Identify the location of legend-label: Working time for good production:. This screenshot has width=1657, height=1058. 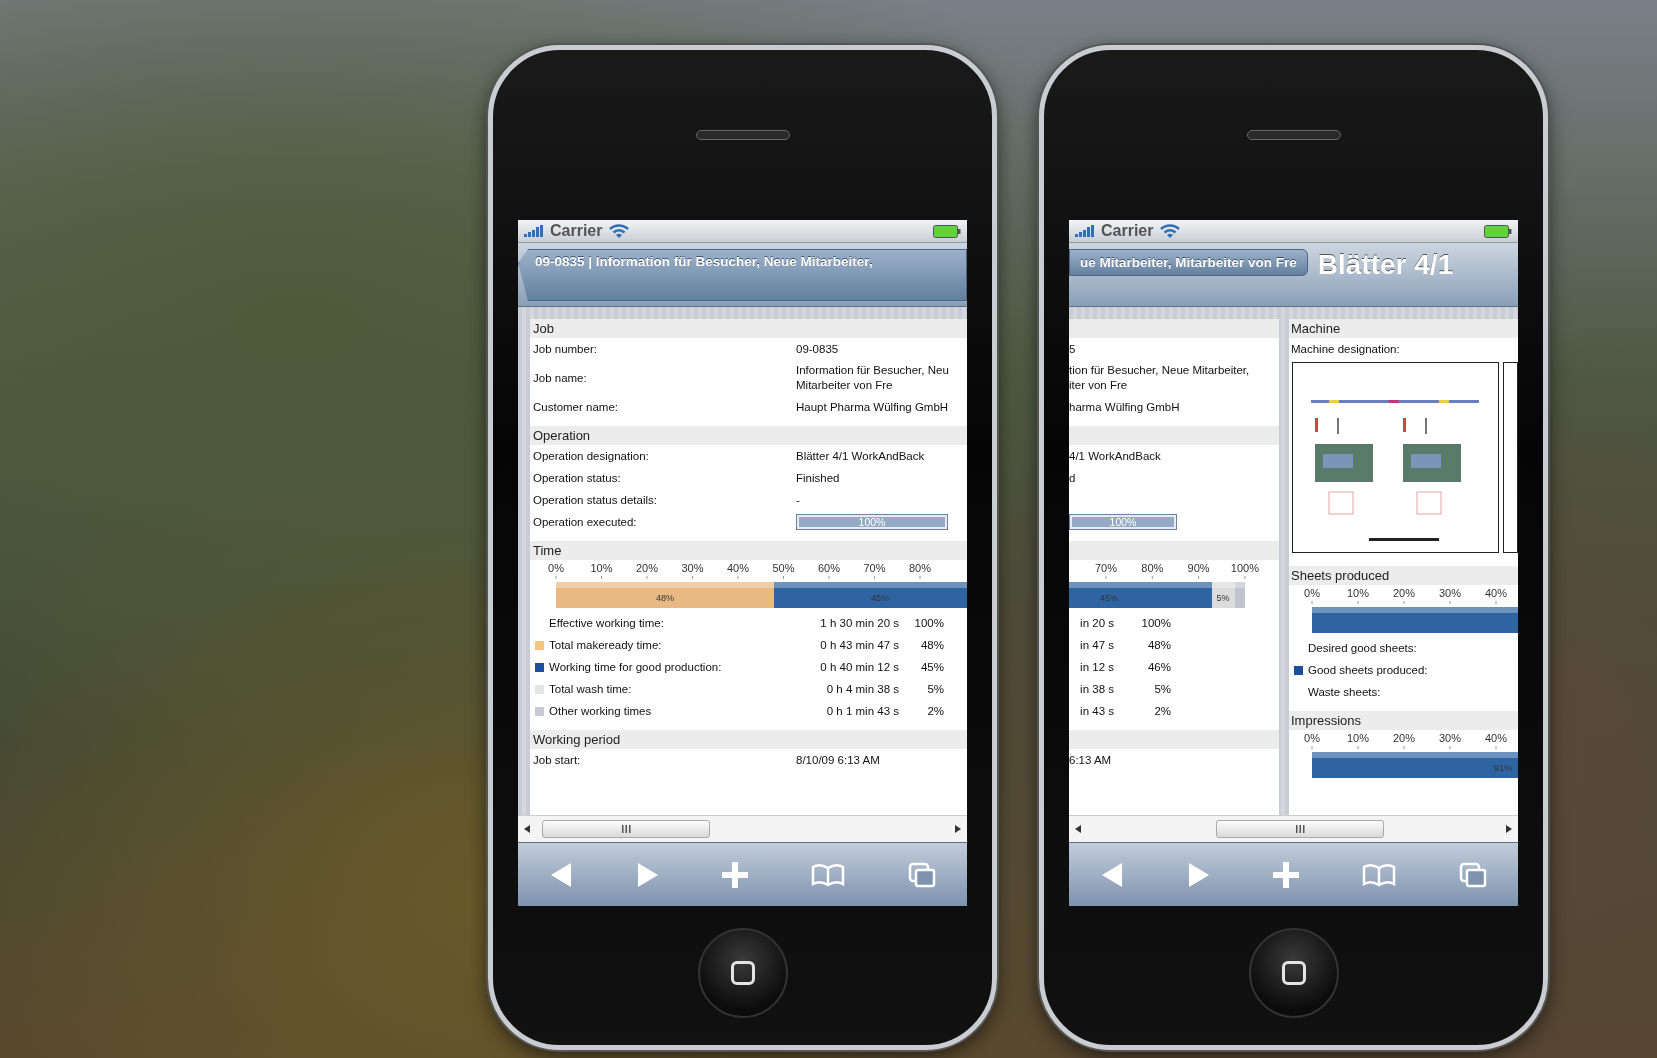
(636, 667).